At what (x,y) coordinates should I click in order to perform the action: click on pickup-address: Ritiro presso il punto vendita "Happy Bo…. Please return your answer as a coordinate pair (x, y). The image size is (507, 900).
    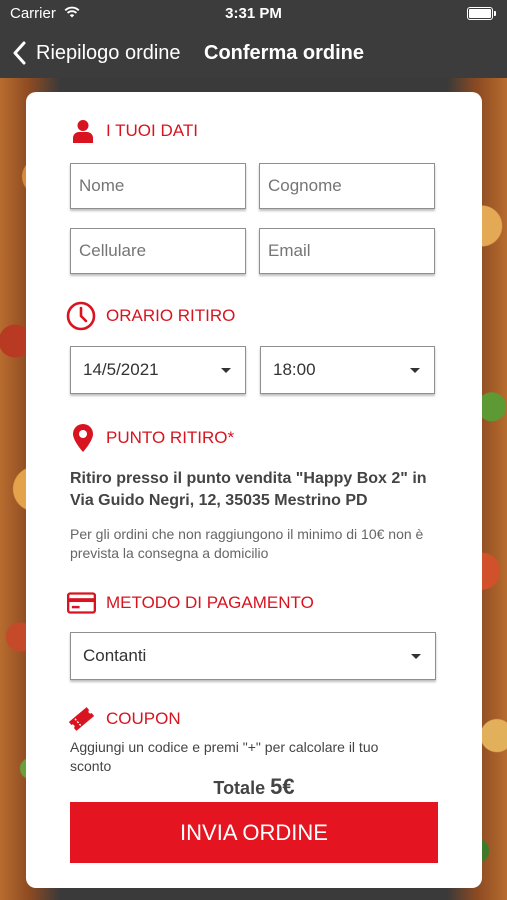
    Looking at the image, I should click on (248, 489).